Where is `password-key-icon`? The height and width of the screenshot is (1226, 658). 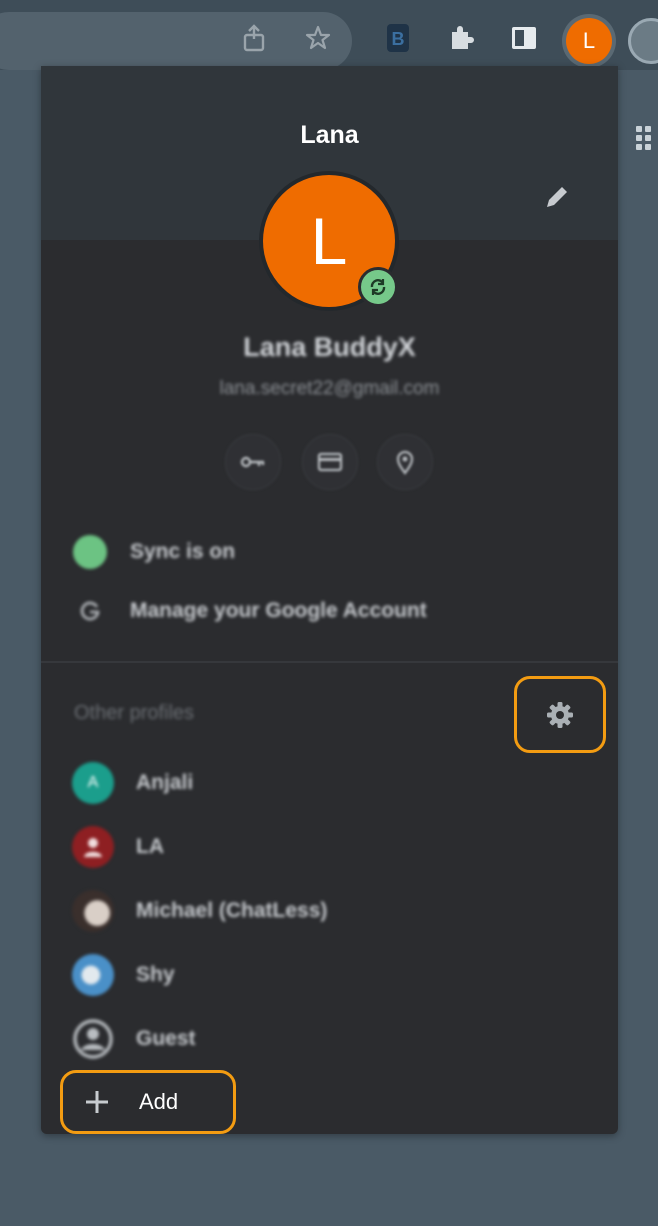
password-key-icon is located at coordinates (252, 462).